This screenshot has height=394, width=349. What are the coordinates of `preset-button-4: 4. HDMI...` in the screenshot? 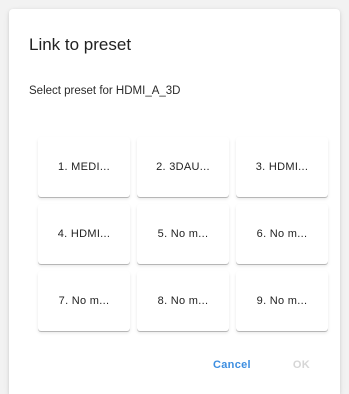 It's located at (84, 234).